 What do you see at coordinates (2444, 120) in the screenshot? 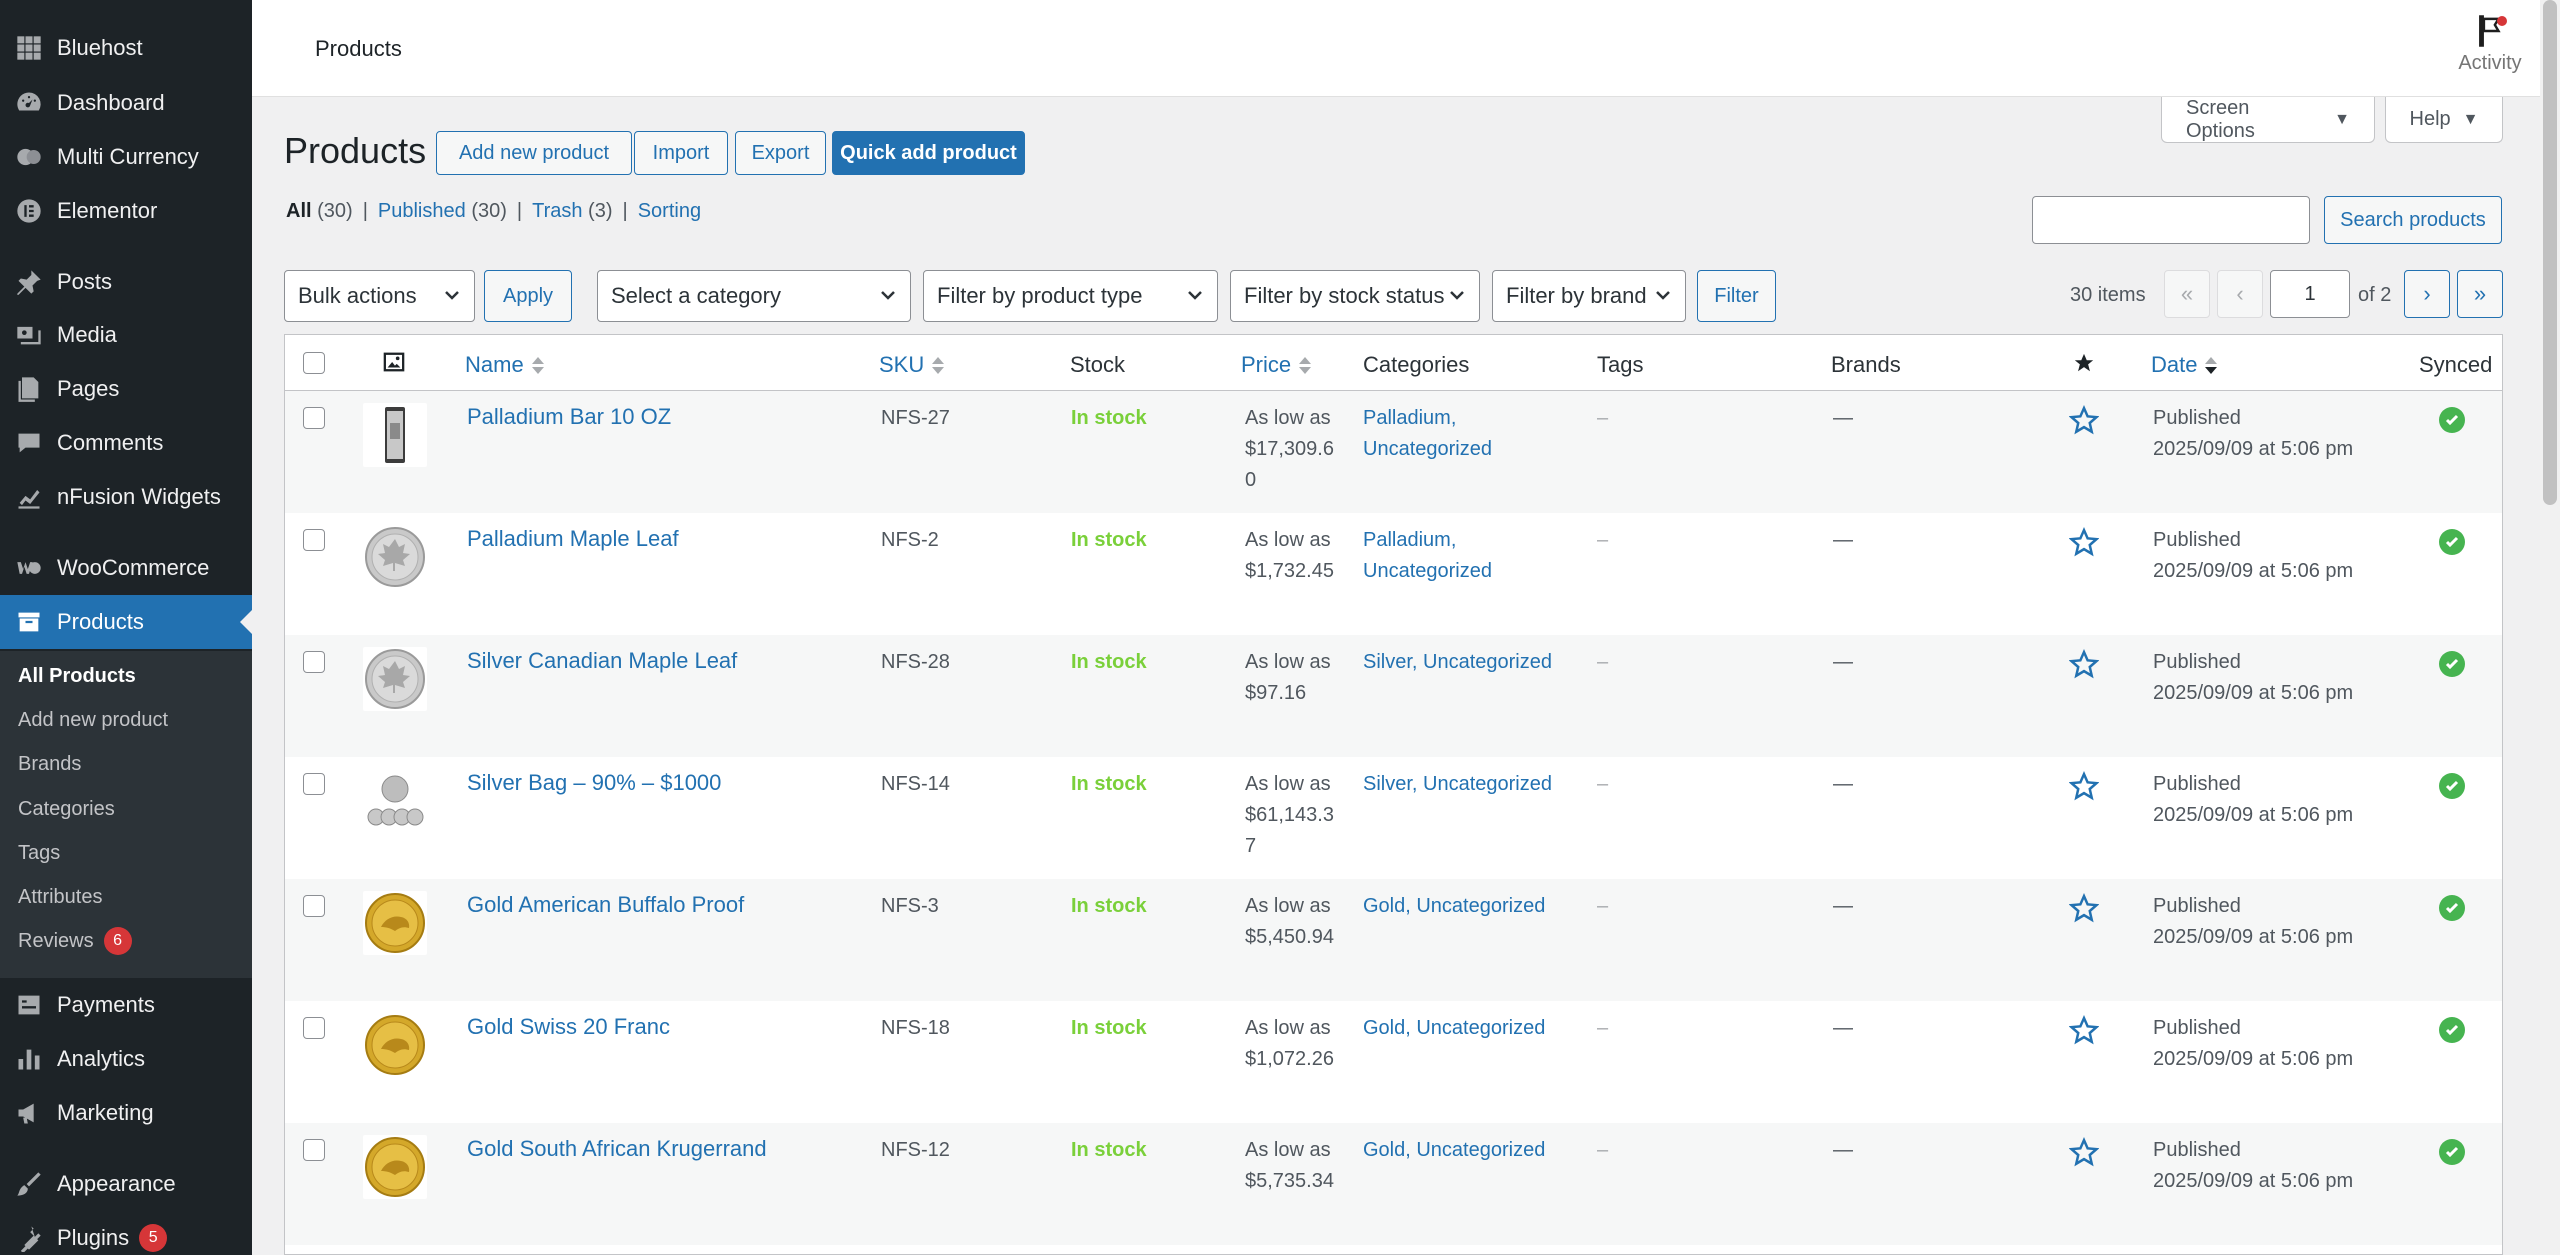
I see `help-button: Help ▼` at bounding box center [2444, 120].